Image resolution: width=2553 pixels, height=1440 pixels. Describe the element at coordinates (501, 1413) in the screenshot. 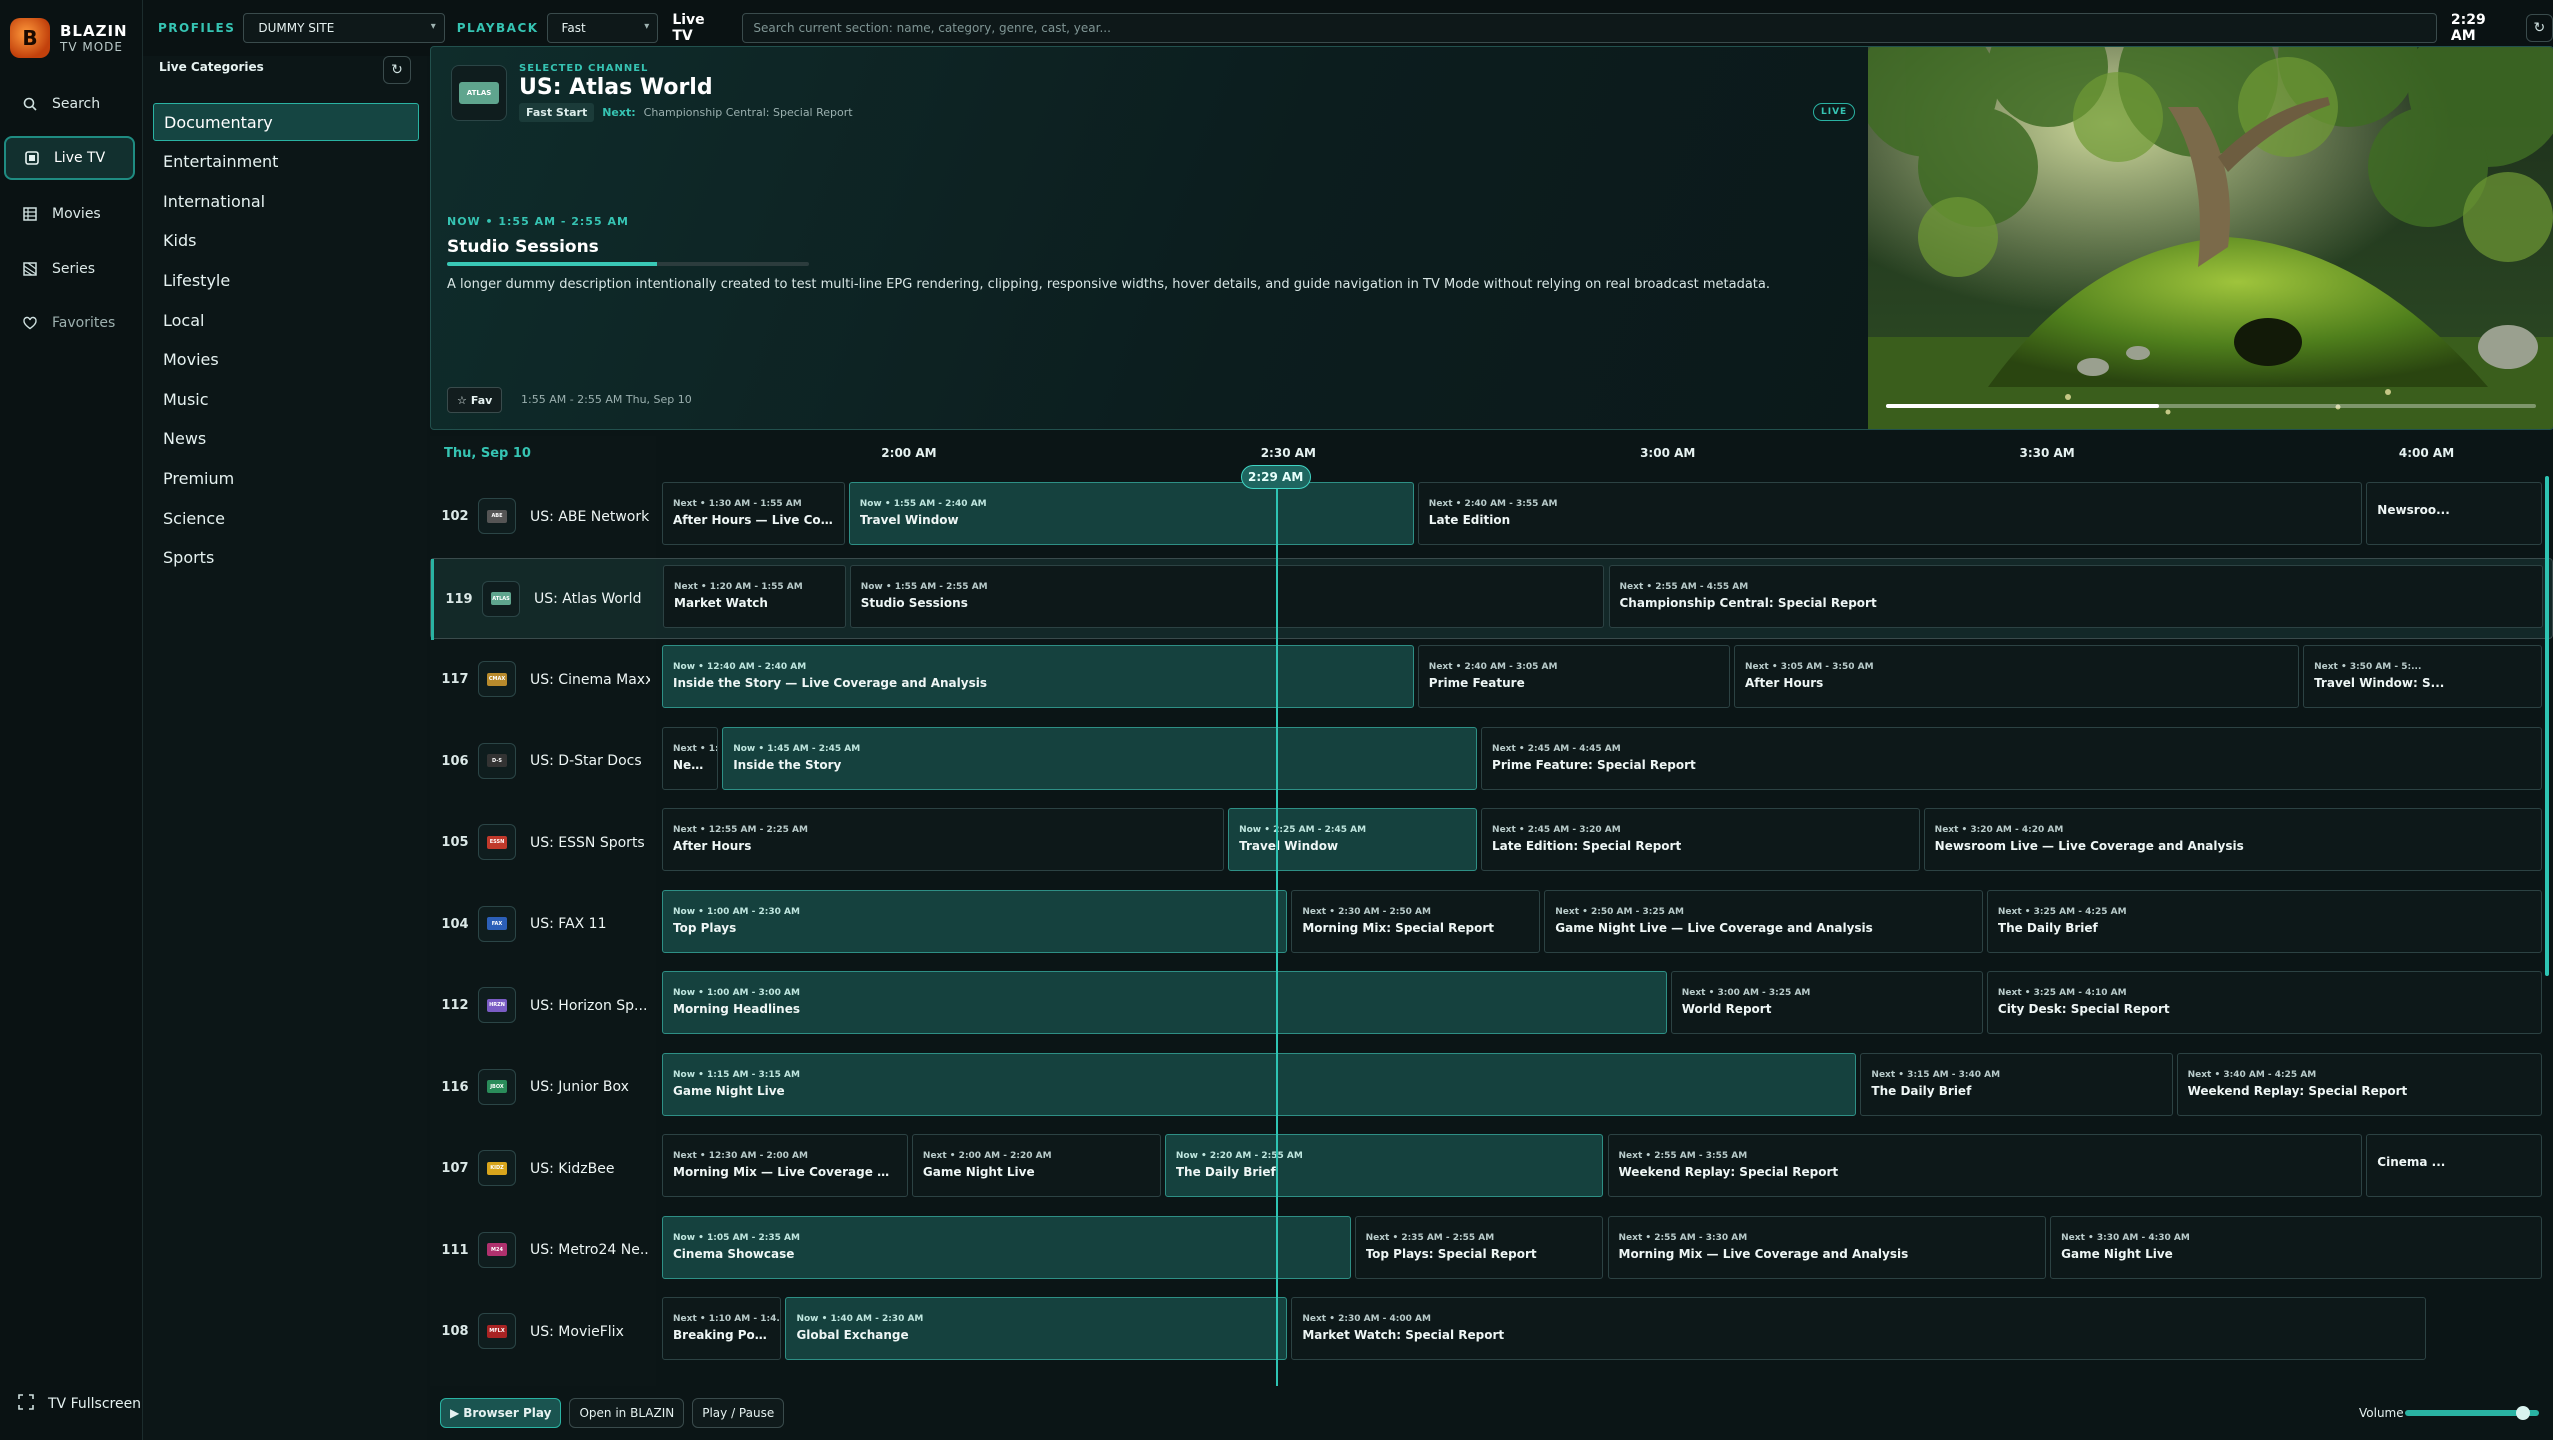

I see `browser-play-button: ▶ Browser Play` at that location.